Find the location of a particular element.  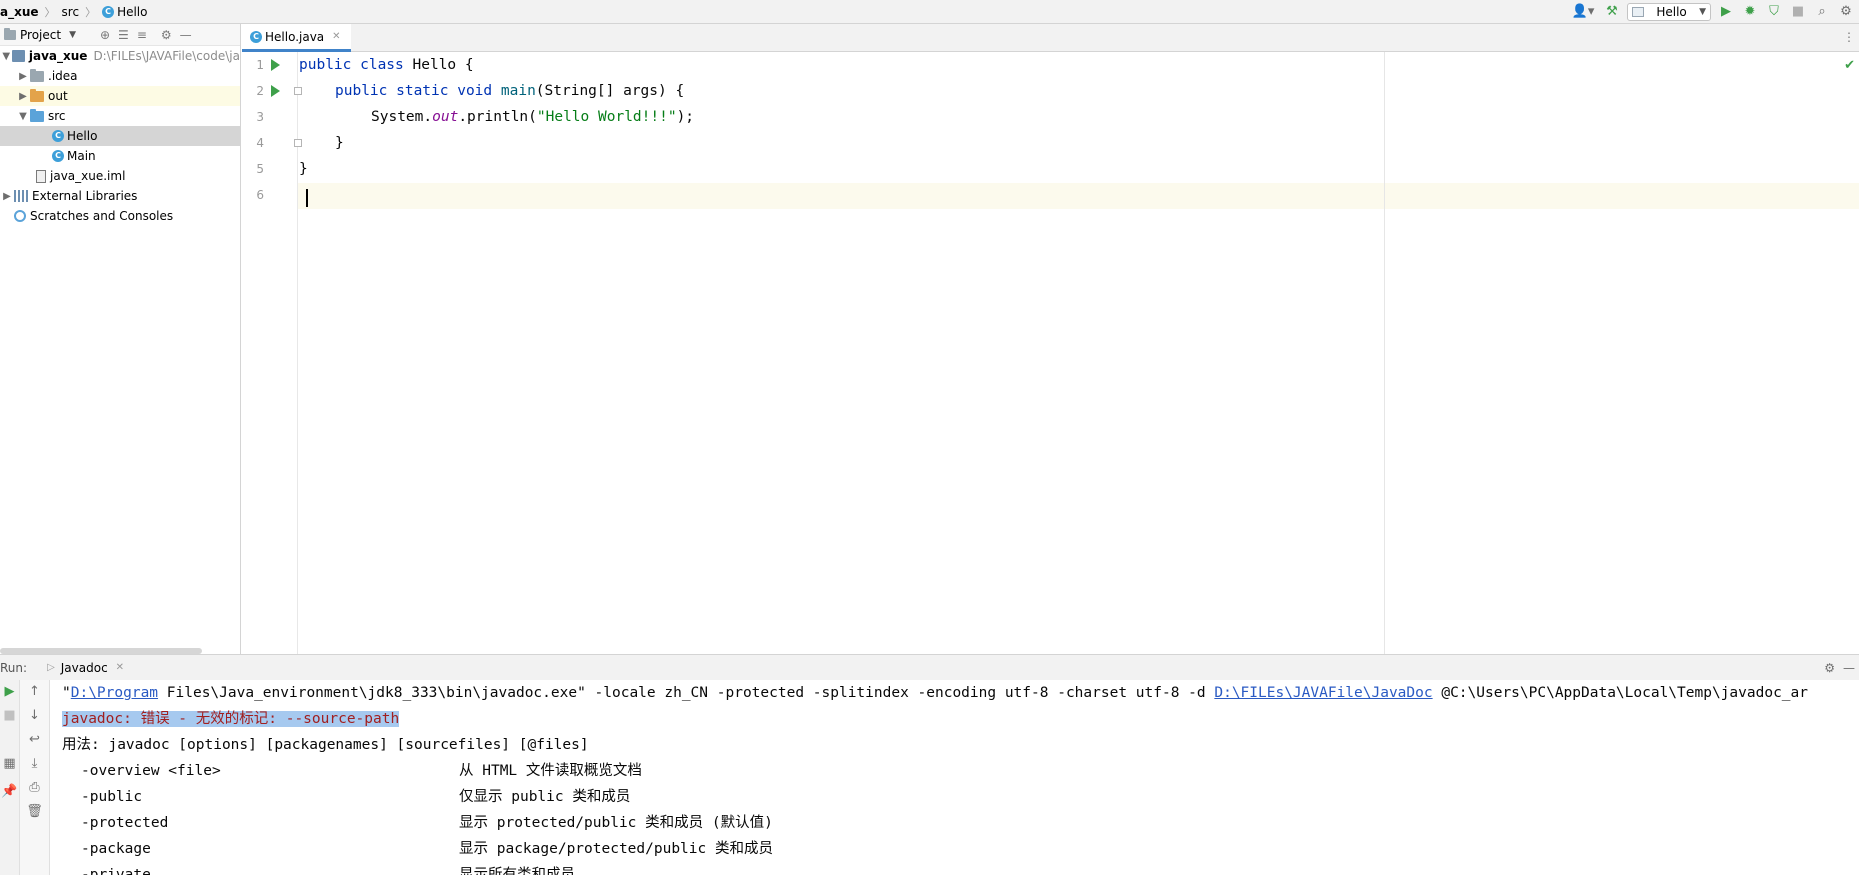

library-icon is located at coordinates (21, 196).